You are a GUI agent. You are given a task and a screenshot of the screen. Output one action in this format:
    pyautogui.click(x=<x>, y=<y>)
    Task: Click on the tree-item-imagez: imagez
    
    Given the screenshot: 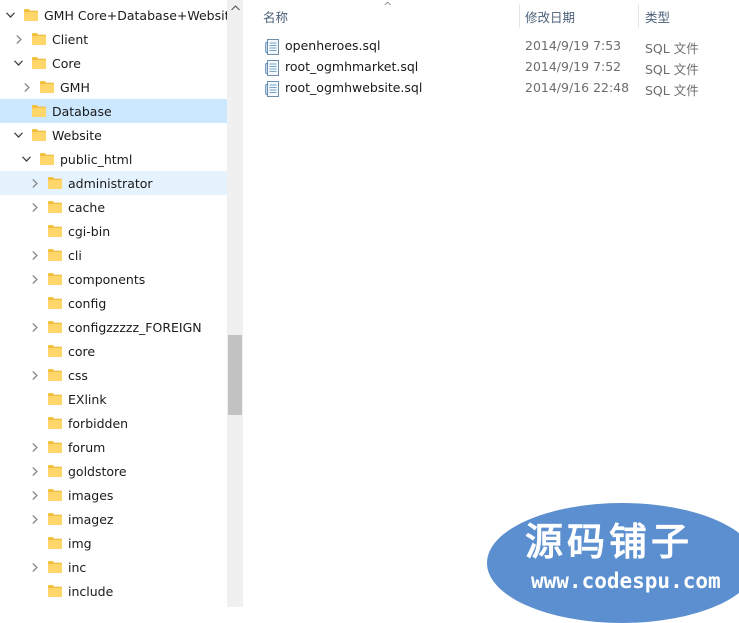 What is the action you would take?
    pyautogui.click(x=113, y=519)
    